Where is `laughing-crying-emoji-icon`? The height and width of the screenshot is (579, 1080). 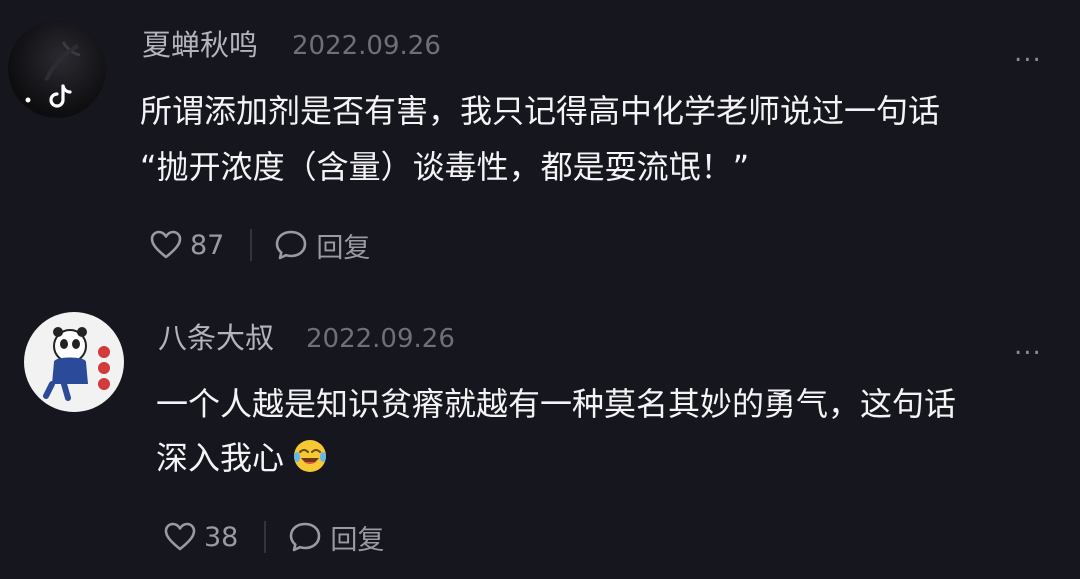
laughing-crying-emoji-icon is located at coordinates (310, 456).